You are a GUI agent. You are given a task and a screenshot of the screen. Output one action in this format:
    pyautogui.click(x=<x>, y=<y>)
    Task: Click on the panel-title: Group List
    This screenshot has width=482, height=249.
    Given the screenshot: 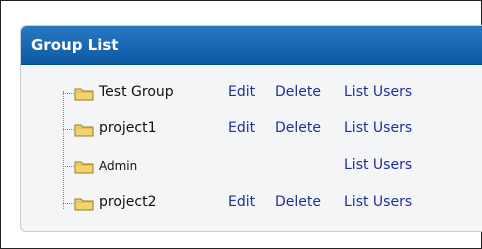 What is the action you would take?
    pyautogui.click(x=75, y=45)
    